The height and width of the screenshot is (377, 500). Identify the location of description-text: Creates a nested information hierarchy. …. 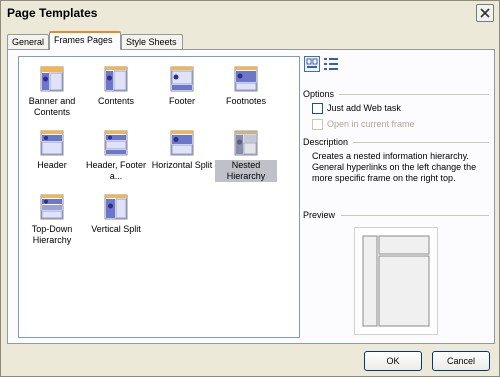
(394, 167).